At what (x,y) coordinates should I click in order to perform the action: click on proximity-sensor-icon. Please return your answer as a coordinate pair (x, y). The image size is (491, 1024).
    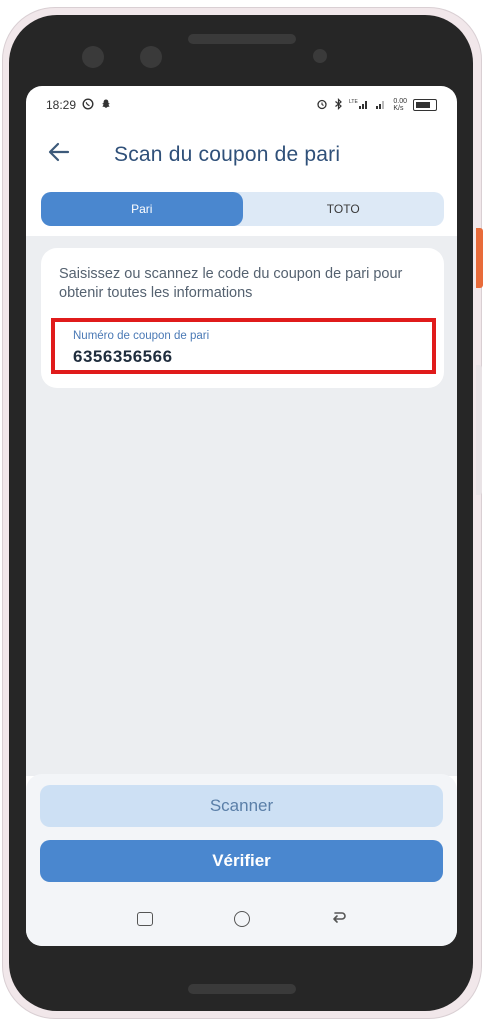
    Looking at the image, I should click on (320, 56).